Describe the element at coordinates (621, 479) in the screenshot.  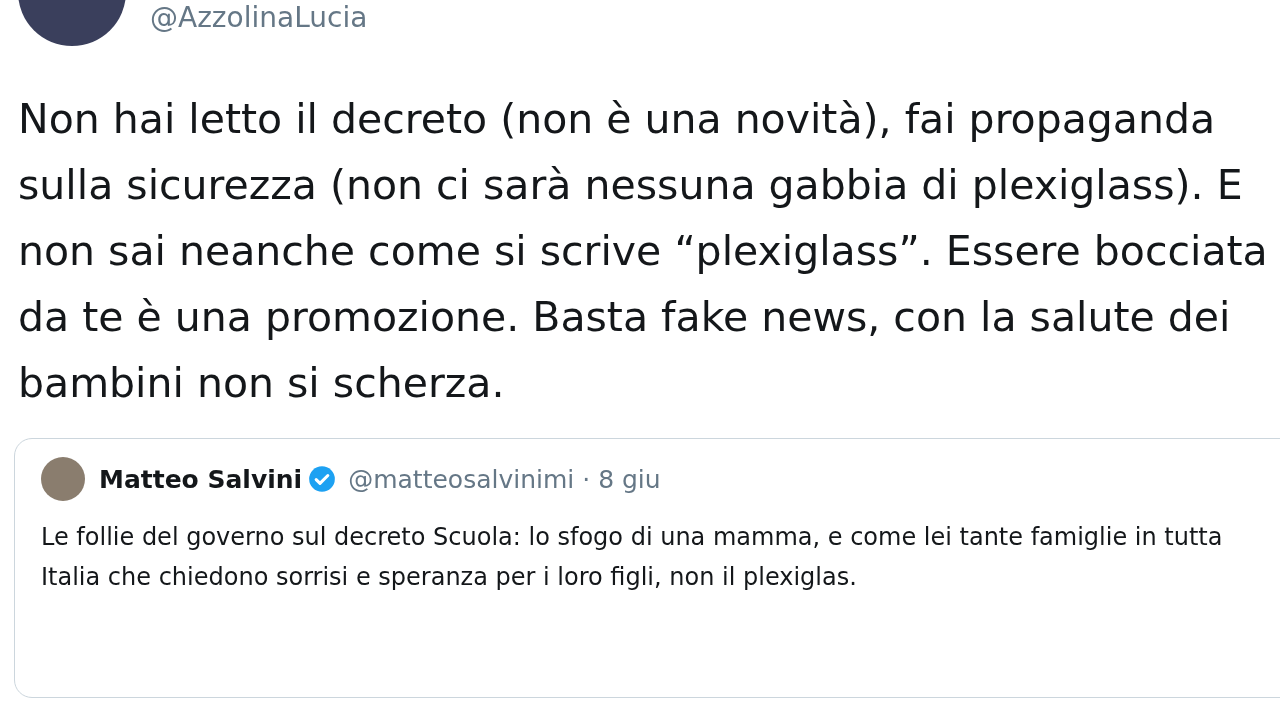
I see `tweet-date: · 8 giu` at that location.